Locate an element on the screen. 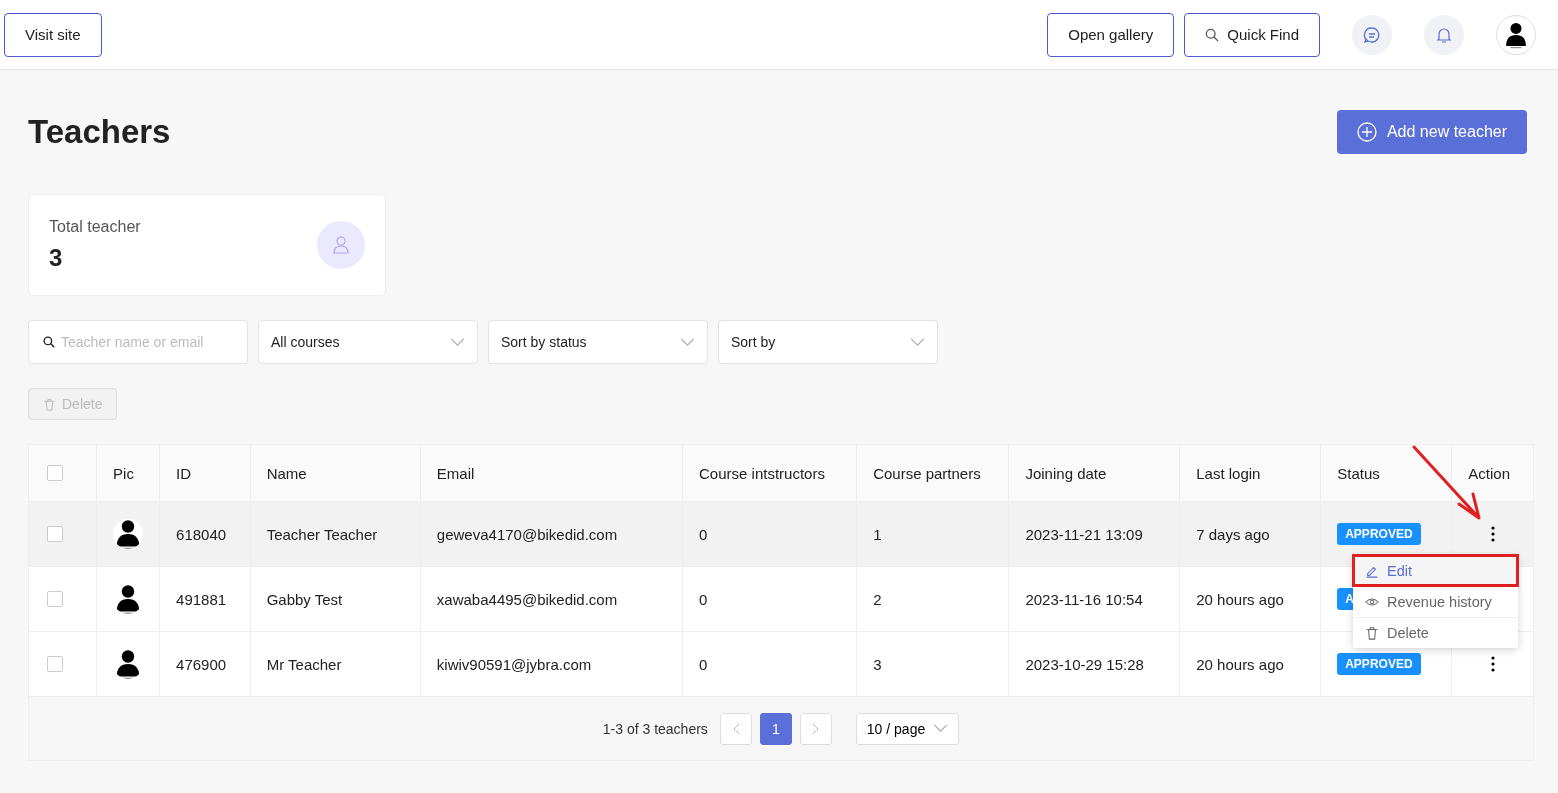  table-cell: xawaba4495@bikedid.com is located at coordinates (551, 599).